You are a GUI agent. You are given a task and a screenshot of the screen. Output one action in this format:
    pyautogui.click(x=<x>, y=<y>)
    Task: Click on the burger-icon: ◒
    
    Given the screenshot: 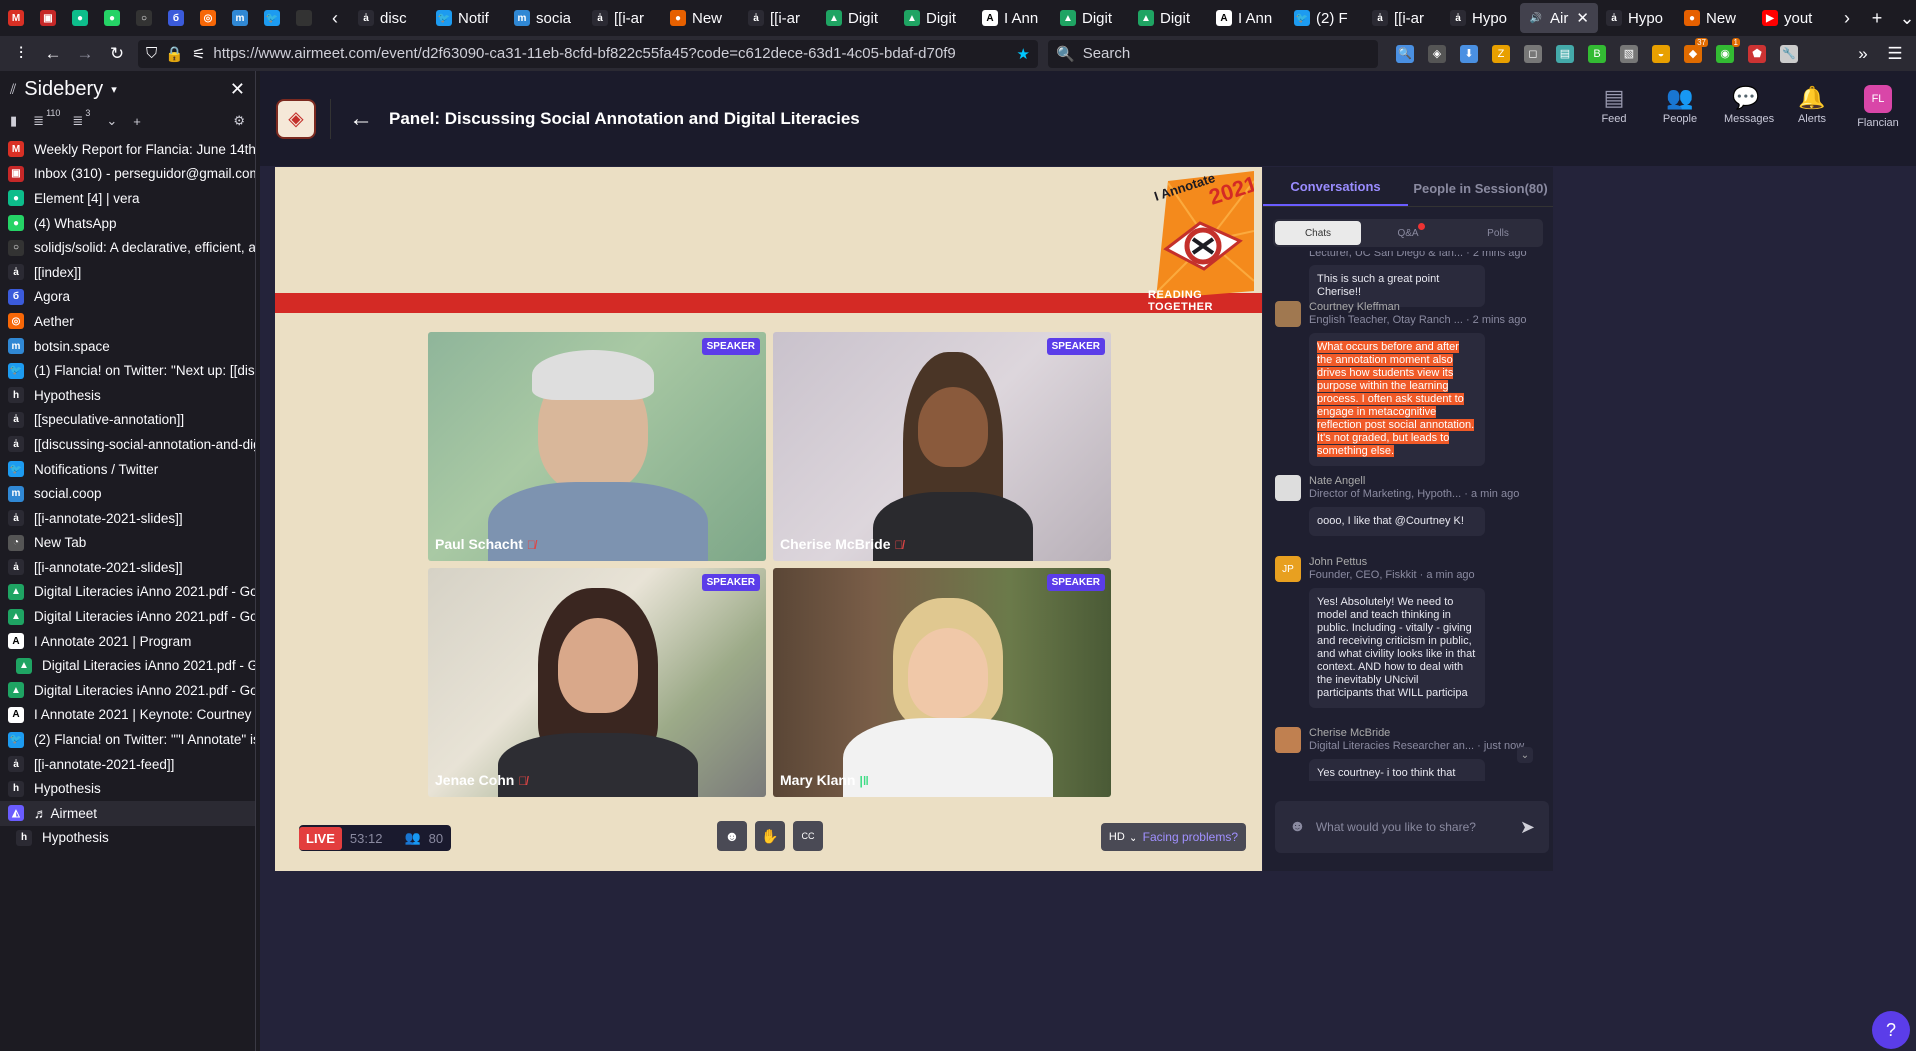 What is the action you would take?
    pyautogui.click(x=1661, y=53)
    